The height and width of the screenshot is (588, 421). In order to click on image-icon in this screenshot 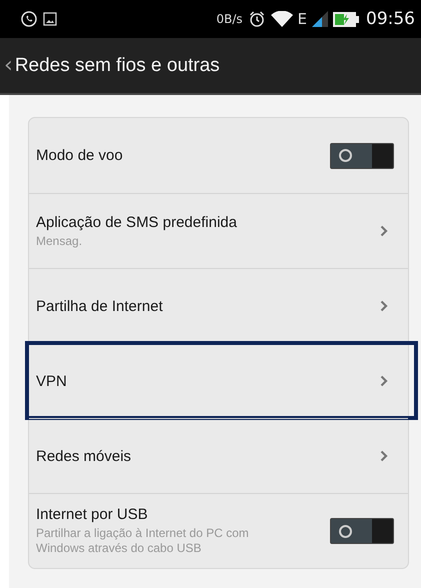, I will do `click(50, 19)`.